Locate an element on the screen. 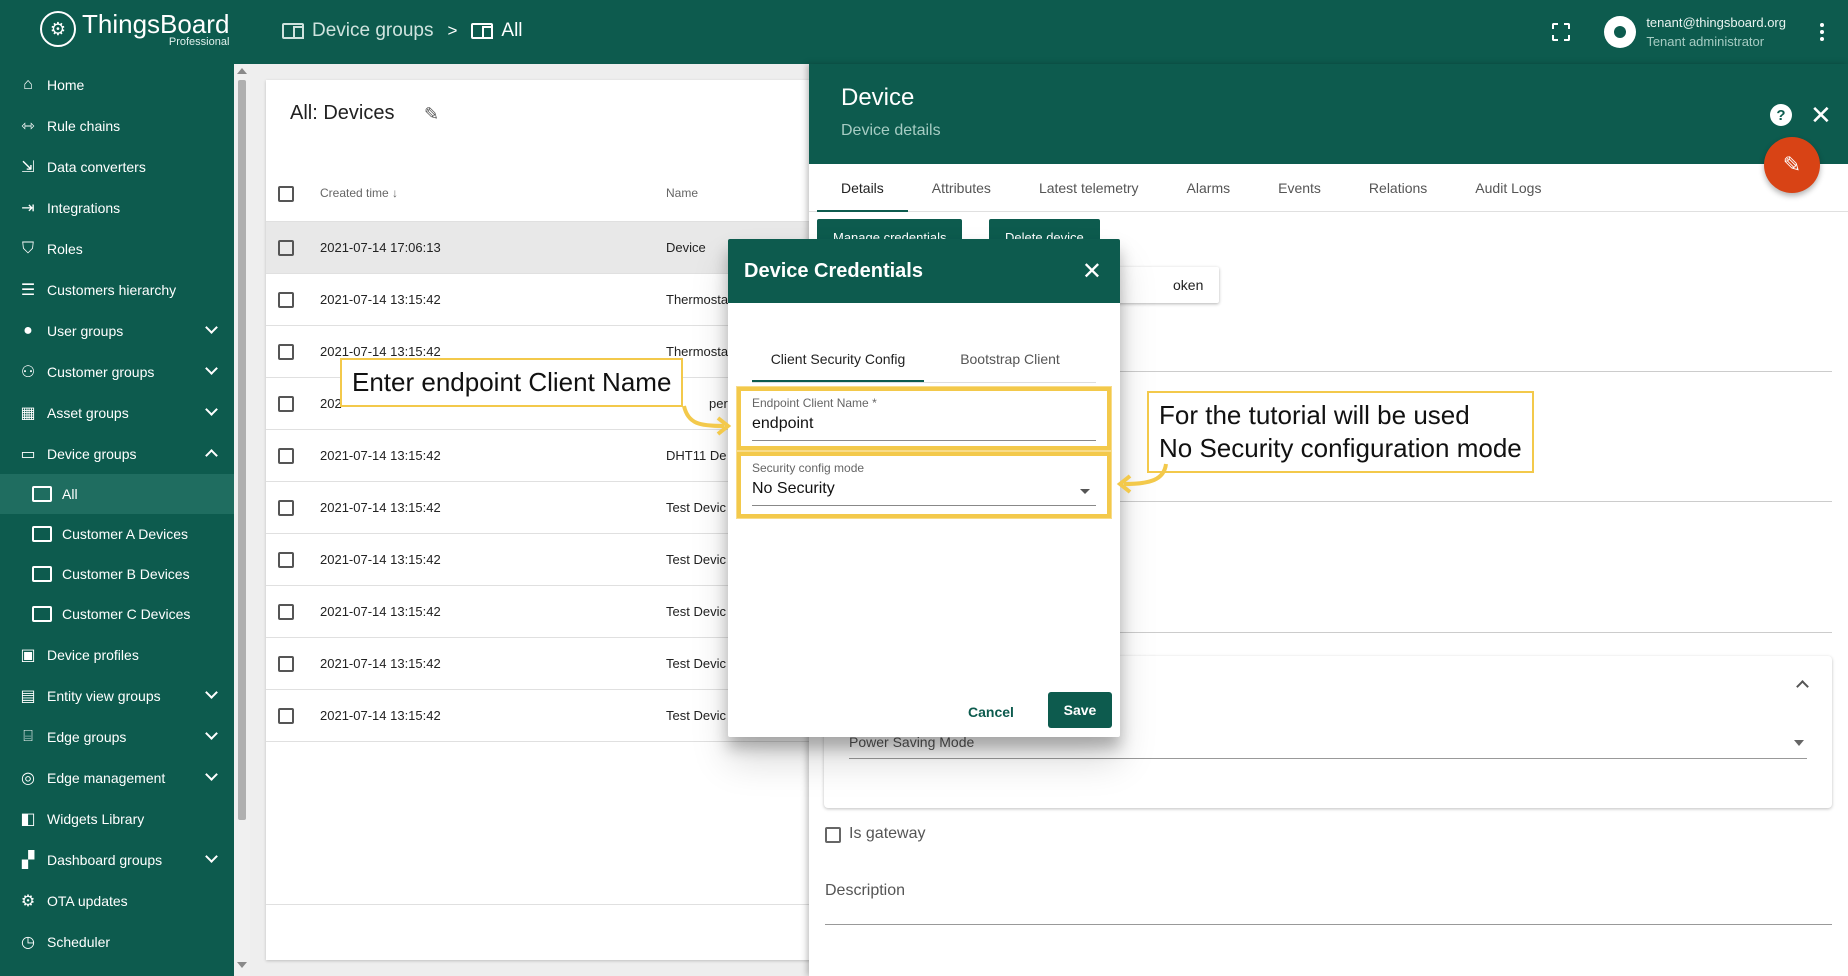 The height and width of the screenshot is (976, 1848). data-converters-icon: ⇲ is located at coordinates (28, 167).